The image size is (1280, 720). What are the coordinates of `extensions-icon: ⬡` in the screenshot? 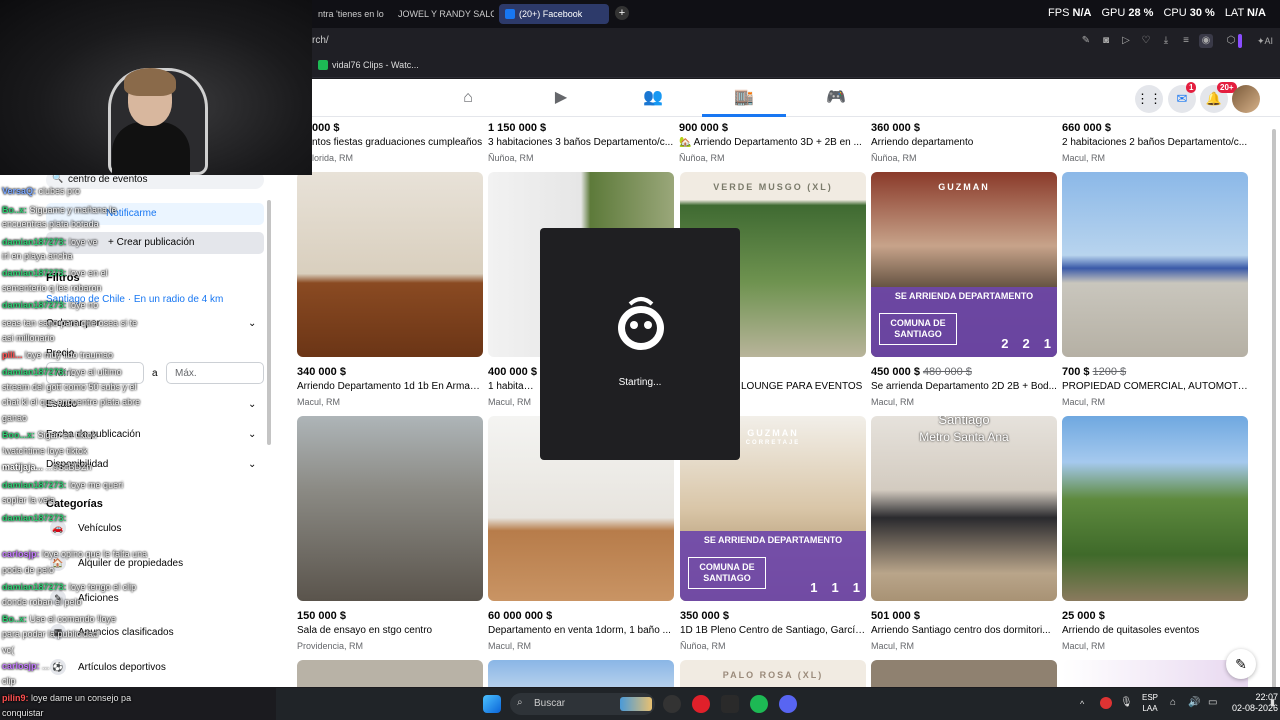 It's located at (1231, 41).